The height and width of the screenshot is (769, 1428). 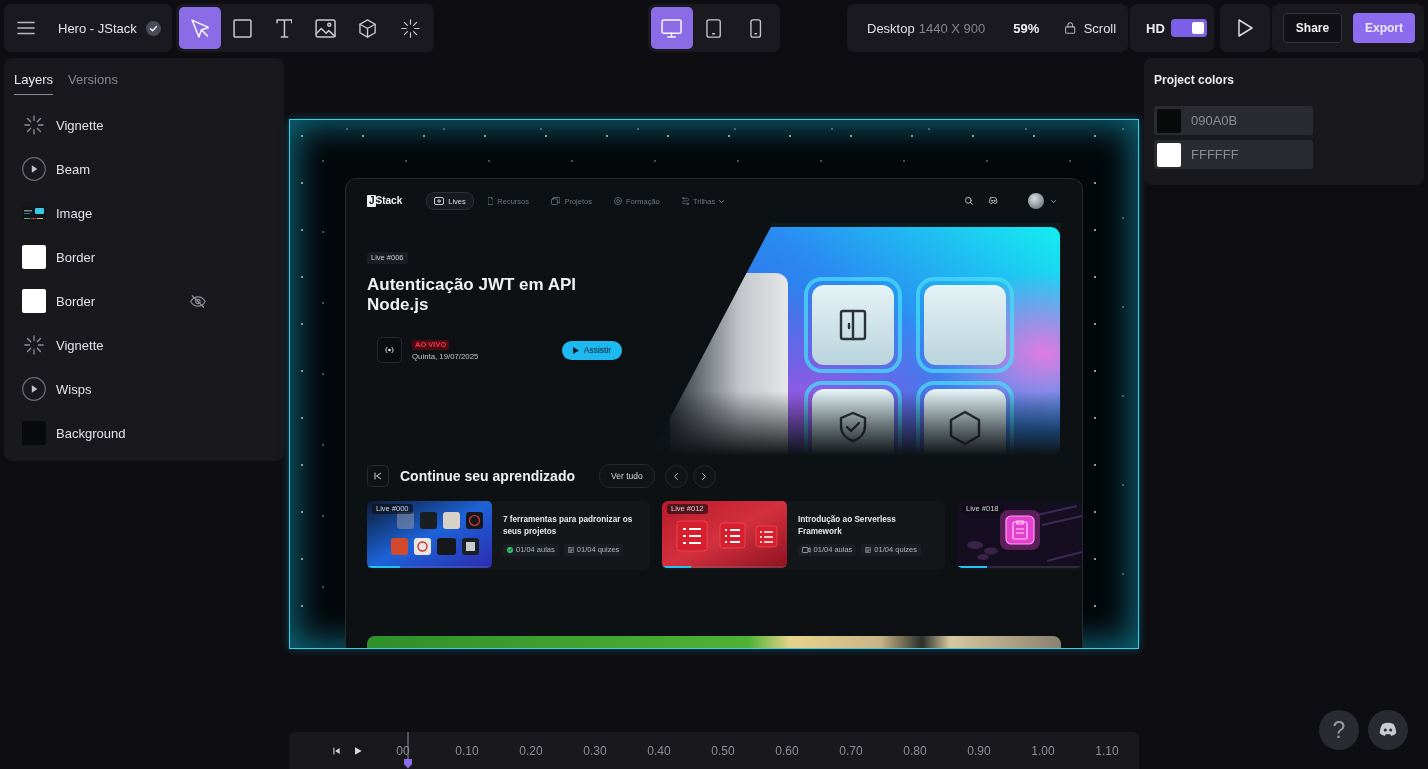 What do you see at coordinates (685, 201) in the screenshot?
I see `route-icon` at bounding box center [685, 201].